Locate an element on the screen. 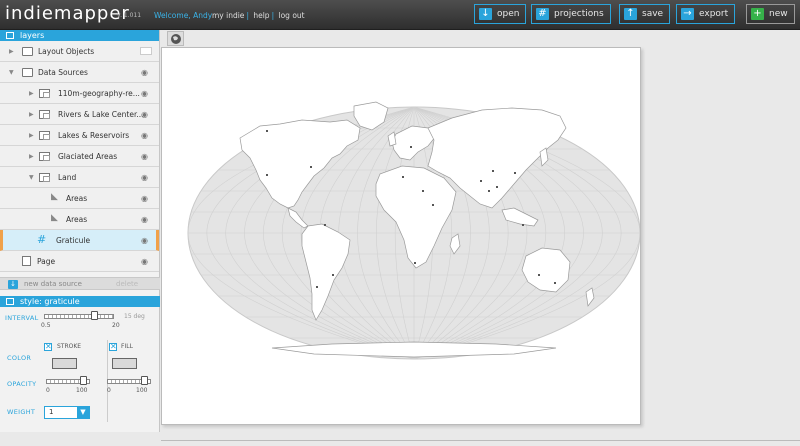  weight-label: WEIGHT is located at coordinates (21, 412).